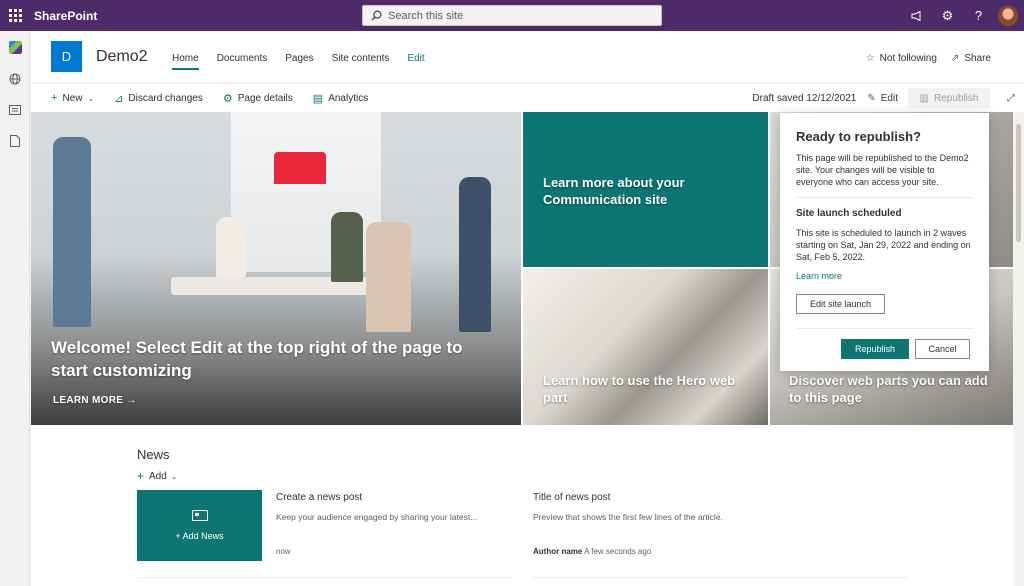 The width and height of the screenshot is (1024, 586). I want to click on analytics-label: Analytics, so click(348, 98).